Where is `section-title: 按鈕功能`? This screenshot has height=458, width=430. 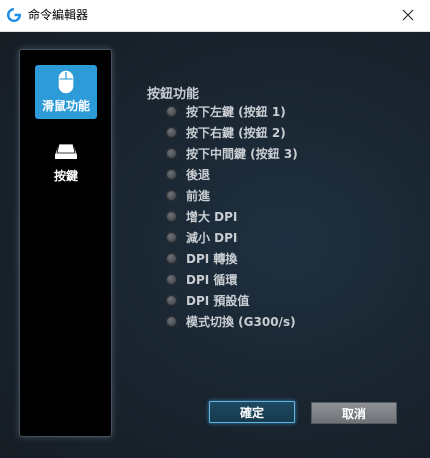
section-title: 按鈕功能 is located at coordinates (173, 94).